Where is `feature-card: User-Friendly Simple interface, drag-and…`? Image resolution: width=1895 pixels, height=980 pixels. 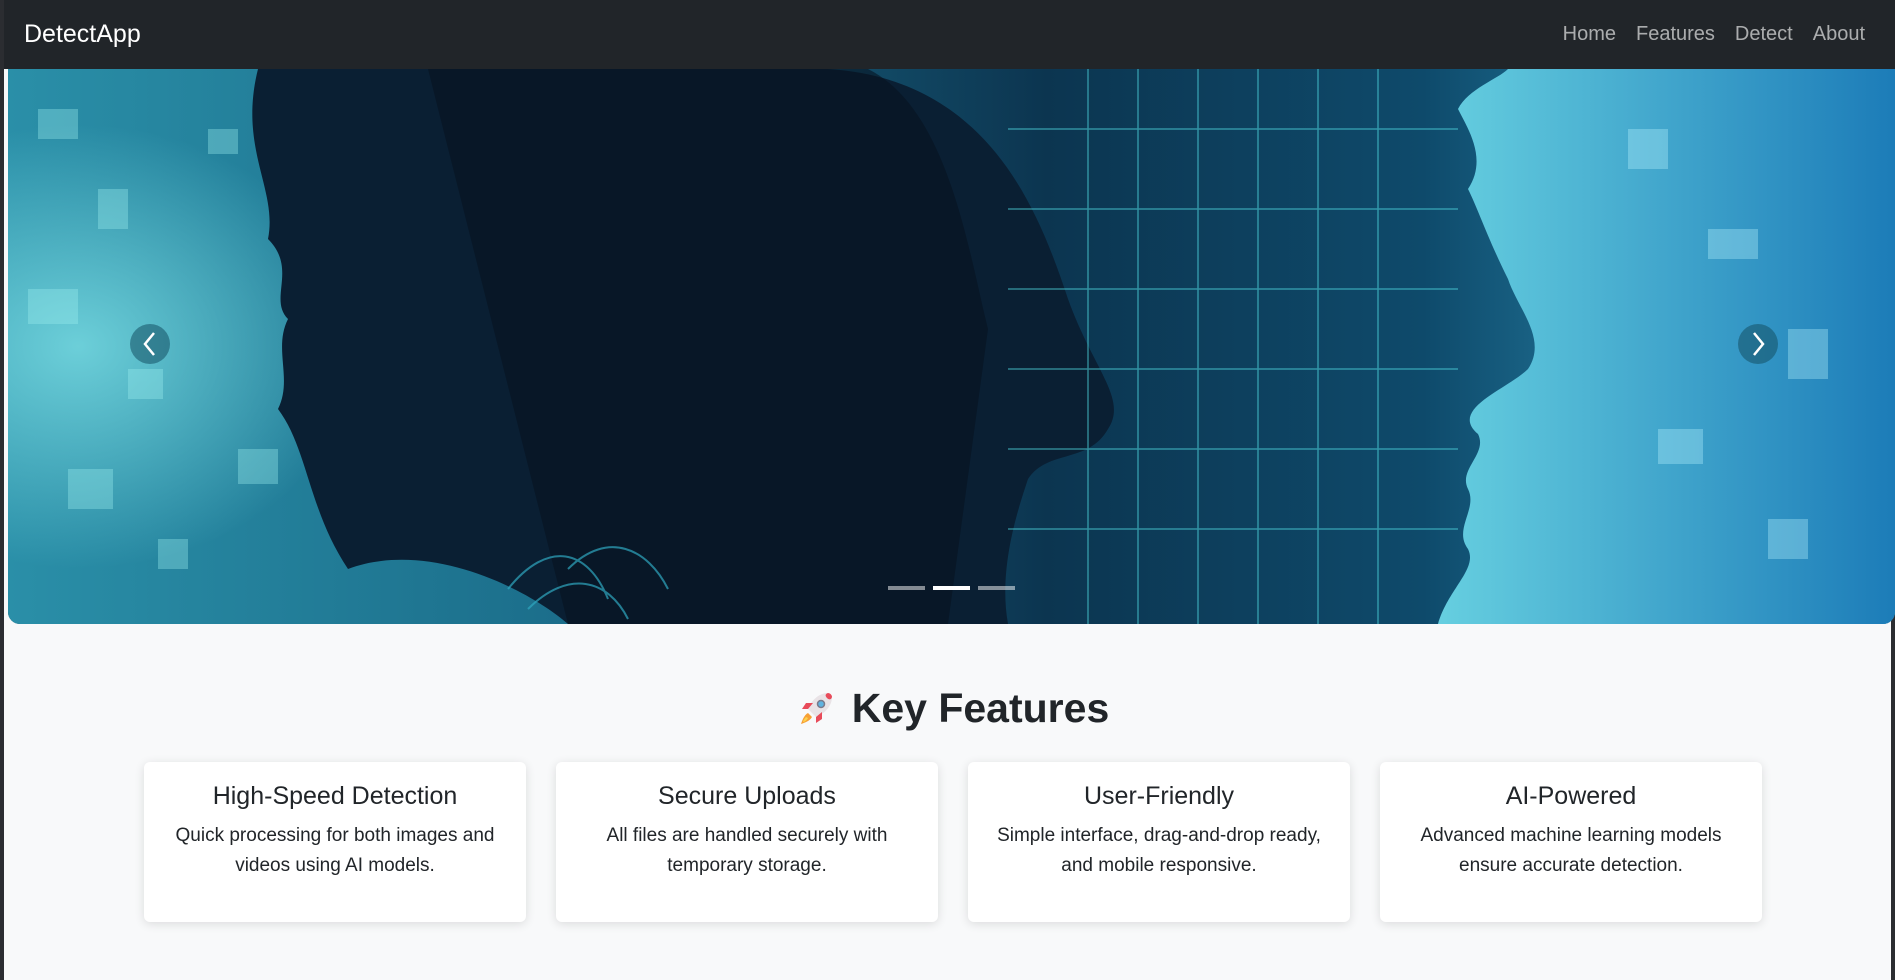
feature-card: User-Friendly Simple interface, drag-and… is located at coordinates (1159, 842).